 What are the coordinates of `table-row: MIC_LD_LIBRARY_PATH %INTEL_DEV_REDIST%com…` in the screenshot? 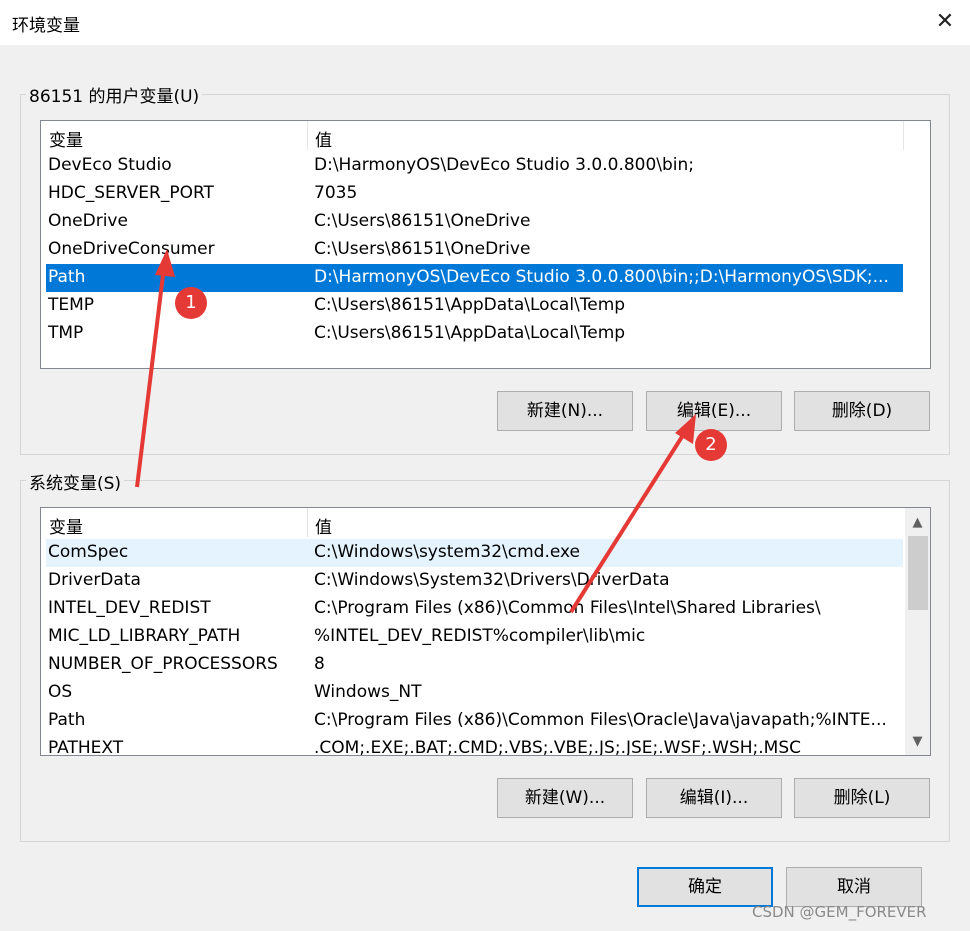 It's located at (474, 637).